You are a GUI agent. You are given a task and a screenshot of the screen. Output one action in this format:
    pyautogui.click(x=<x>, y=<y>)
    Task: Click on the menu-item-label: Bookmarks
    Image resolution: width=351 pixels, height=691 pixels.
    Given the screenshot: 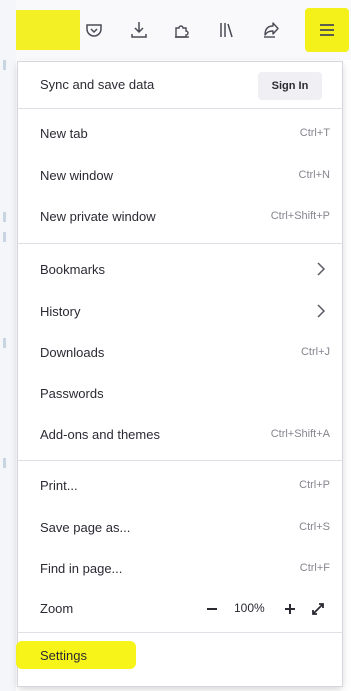 What is the action you would take?
    pyautogui.click(x=73, y=269)
    